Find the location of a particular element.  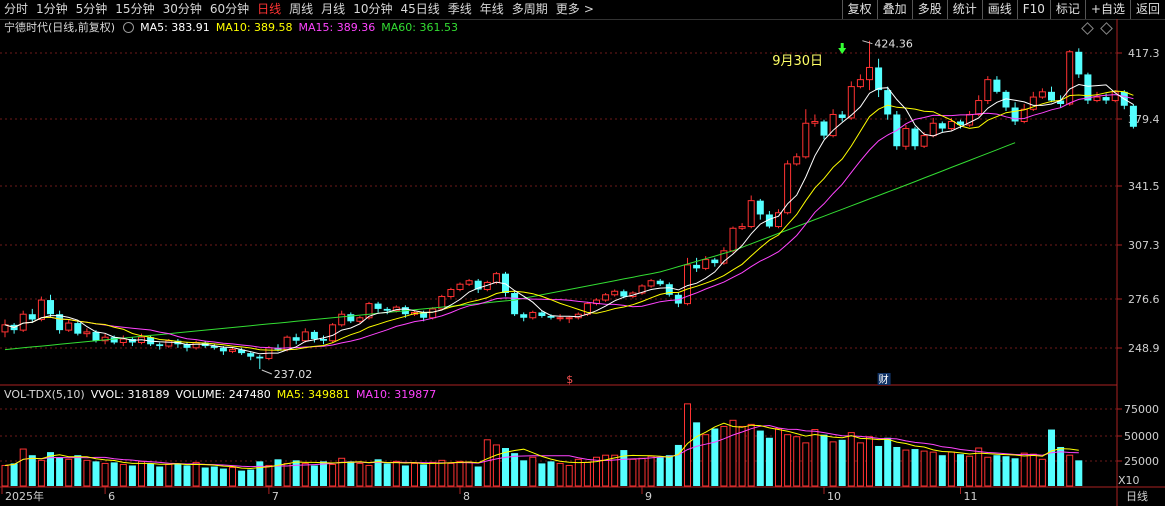

period-tab: 60分钟 is located at coordinates (229, 9).